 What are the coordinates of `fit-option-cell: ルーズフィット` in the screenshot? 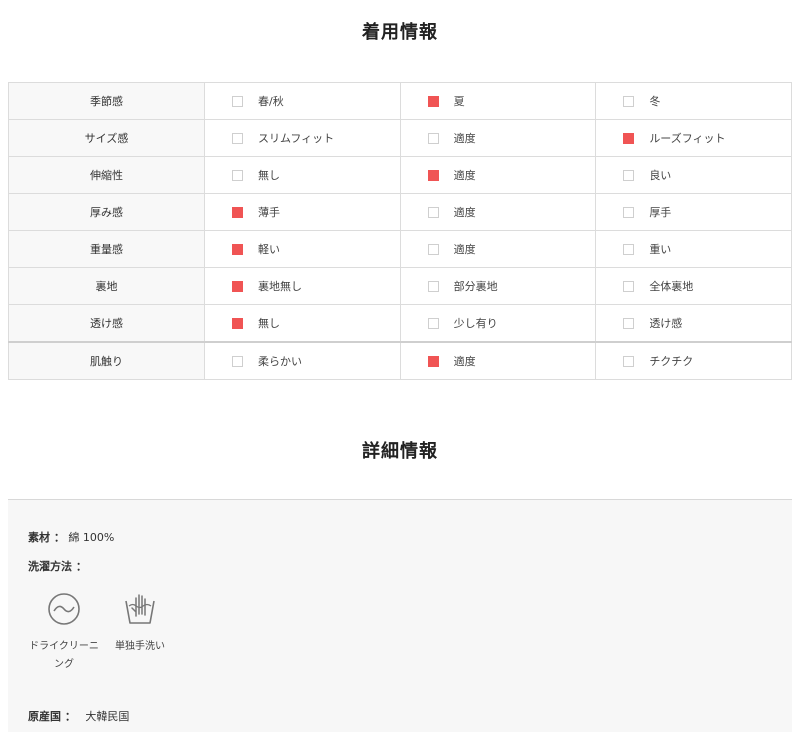 It's located at (693, 138).